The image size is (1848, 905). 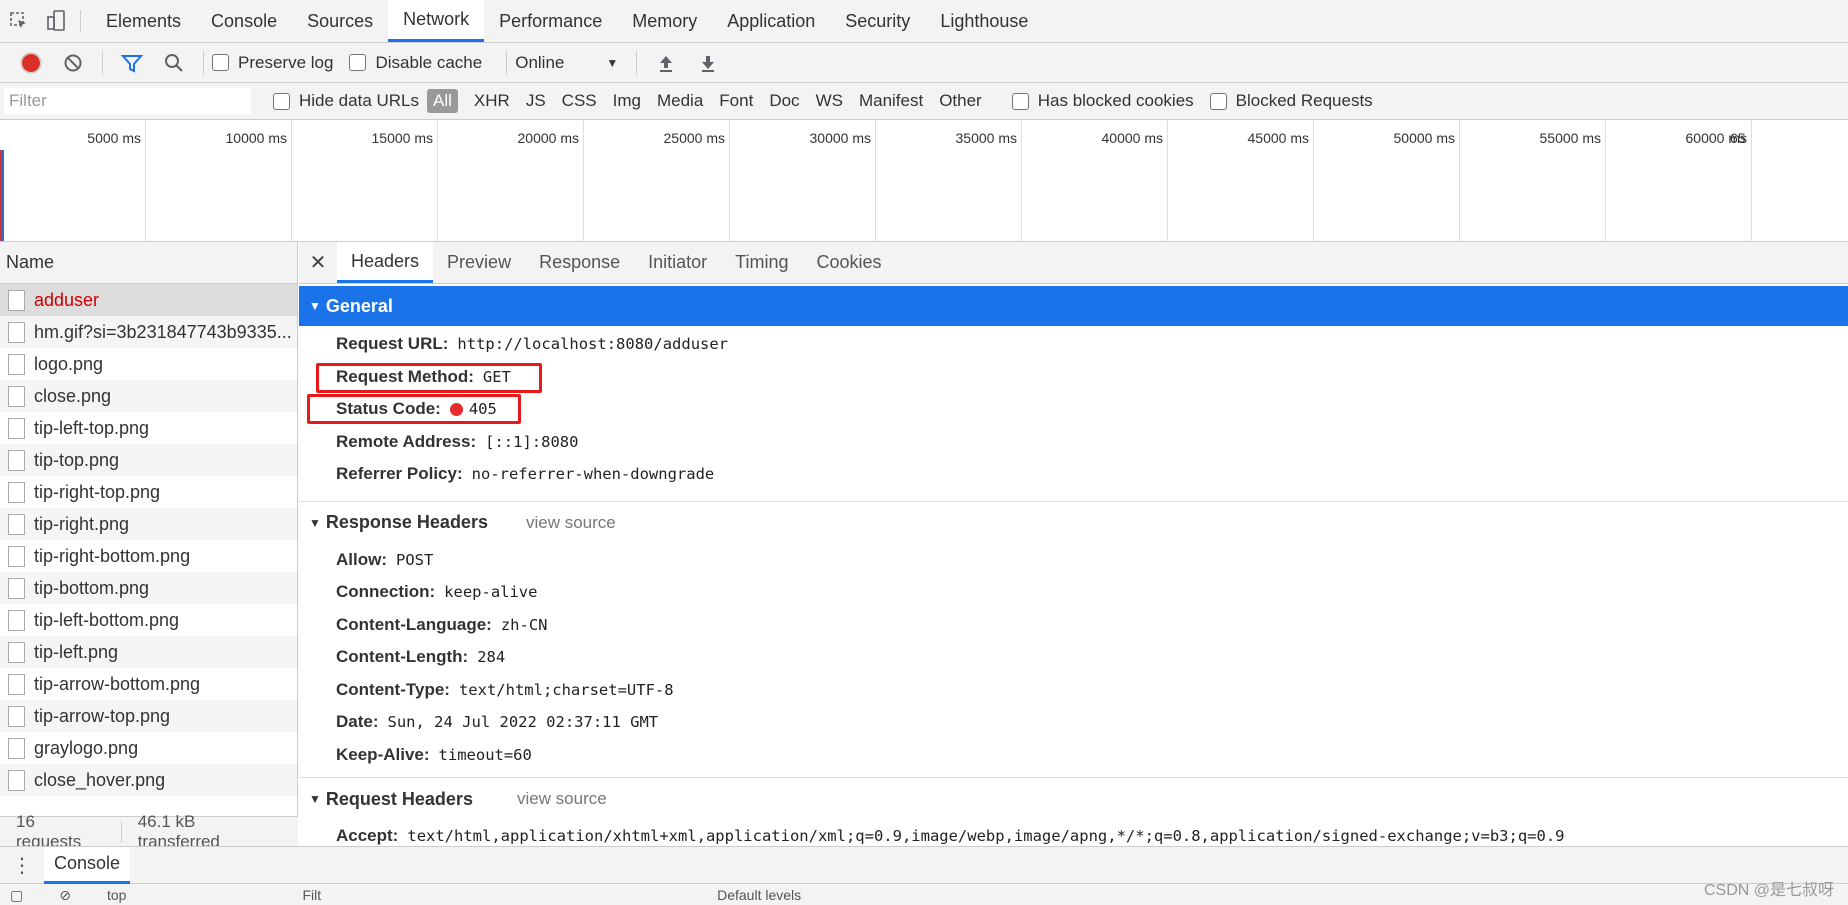 What do you see at coordinates (148, 460) in the screenshot?
I see `request-row: tip-top.png` at bounding box center [148, 460].